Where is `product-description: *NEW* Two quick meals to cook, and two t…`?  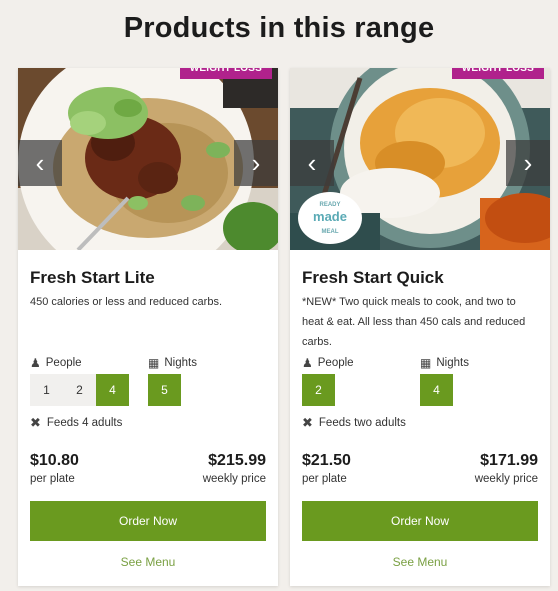 product-description: *NEW* Two quick meals to cook, and two t… is located at coordinates (414, 322).